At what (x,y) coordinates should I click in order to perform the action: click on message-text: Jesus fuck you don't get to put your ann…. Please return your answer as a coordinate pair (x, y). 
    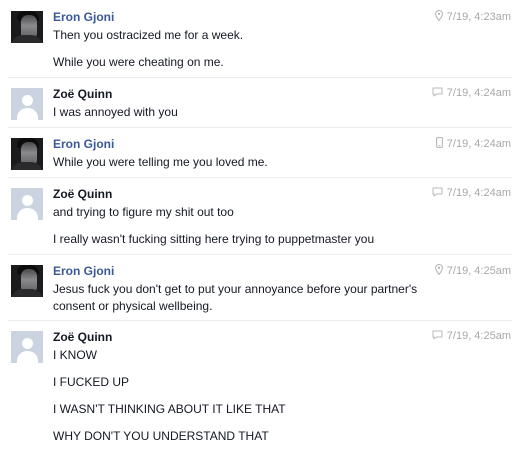
    Looking at the image, I should click on (235, 289).